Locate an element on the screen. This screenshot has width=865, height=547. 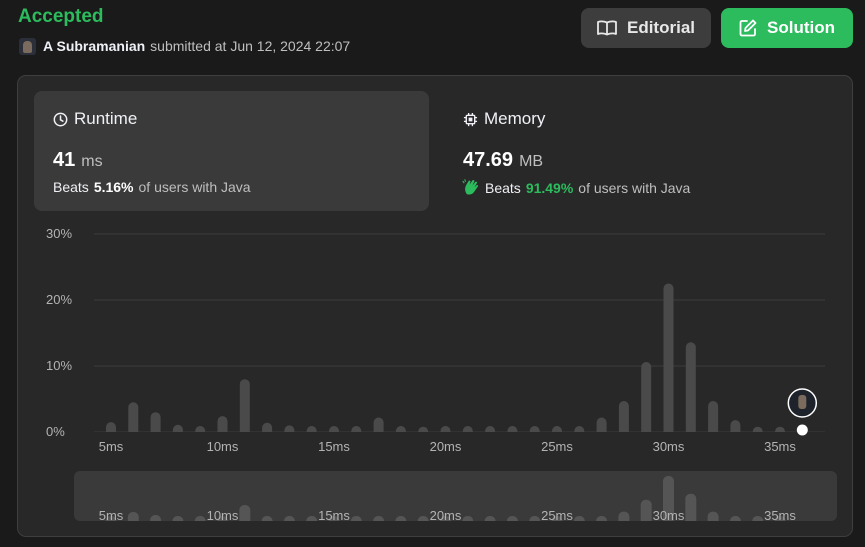
editorial-label: Editorial is located at coordinates (660, 27).